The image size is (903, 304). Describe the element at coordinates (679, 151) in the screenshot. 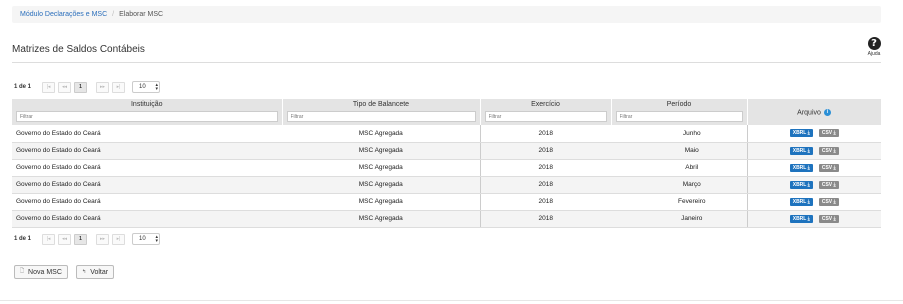

I see `cell-periodo: Maio` at that location.